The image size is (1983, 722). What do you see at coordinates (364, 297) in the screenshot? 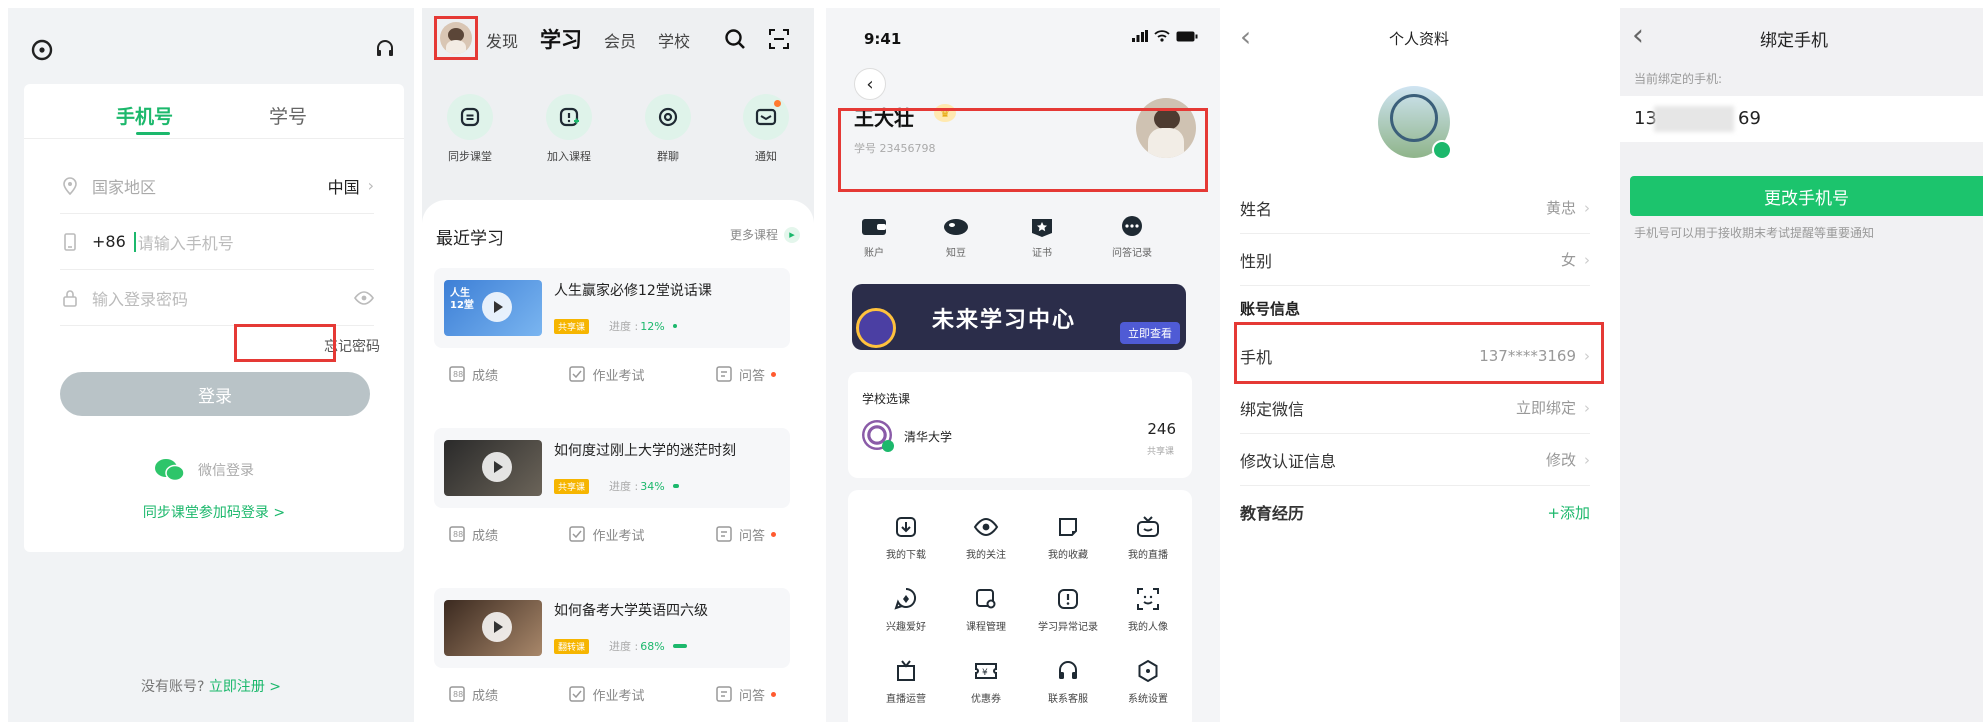
I see `eye-icon` at bounding box center [364, 297].